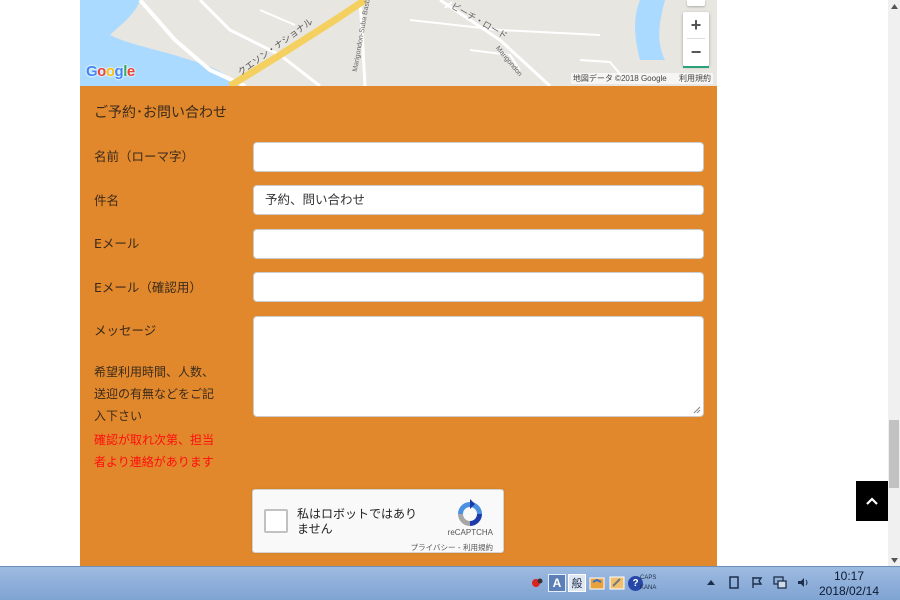 The height and width of the screenshot is (600, 900). Describe the element at coordinates (648, 583) in the screenshot. I see `keyboard-status: CAPS KANA` at that location.